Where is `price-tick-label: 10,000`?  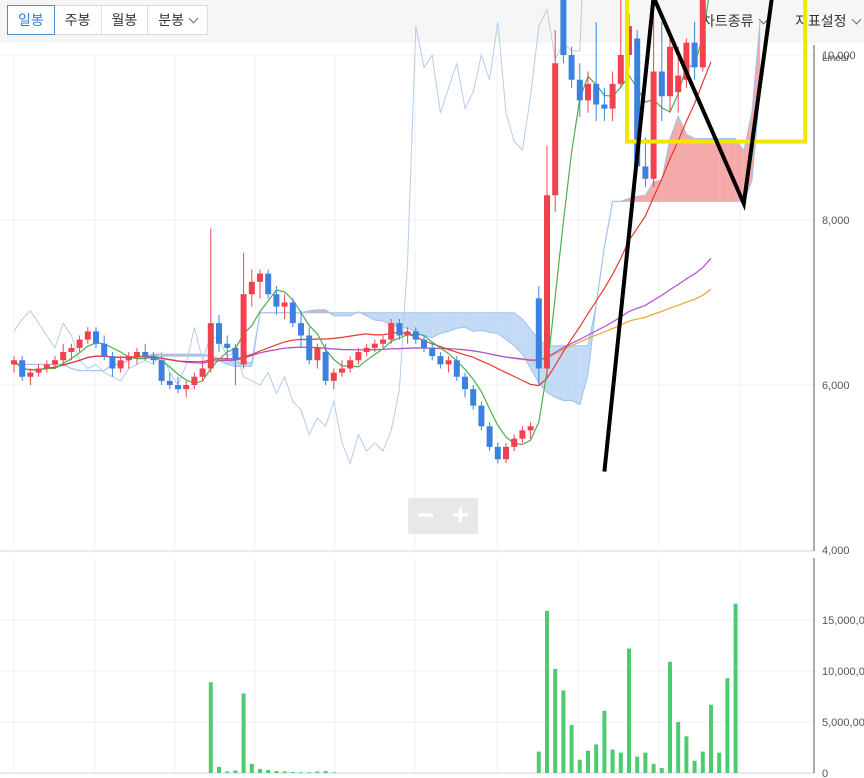 price-tick-label: 10,000 is located at coordinates (839, 56).